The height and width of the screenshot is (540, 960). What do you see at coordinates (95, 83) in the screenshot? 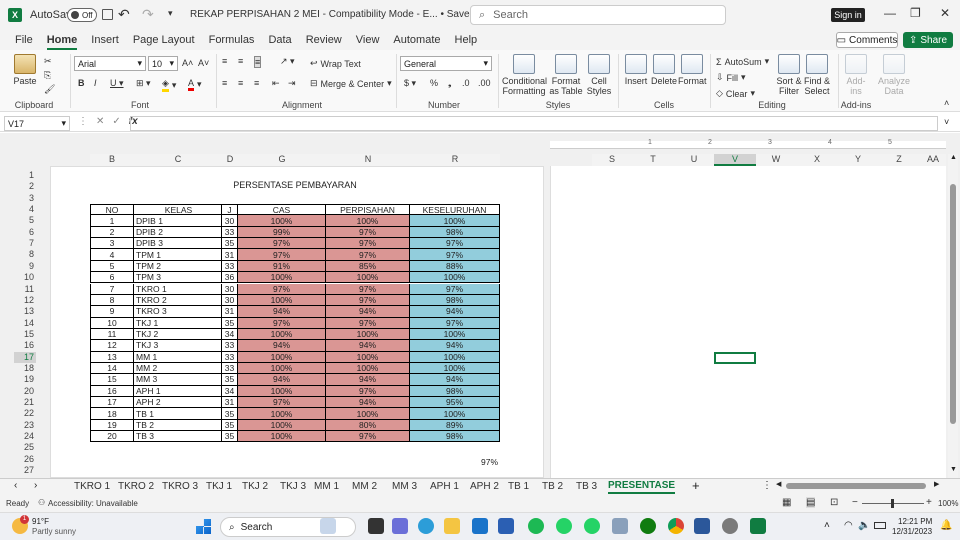
I see `italic-button: I` at bounding box center [95, 83].